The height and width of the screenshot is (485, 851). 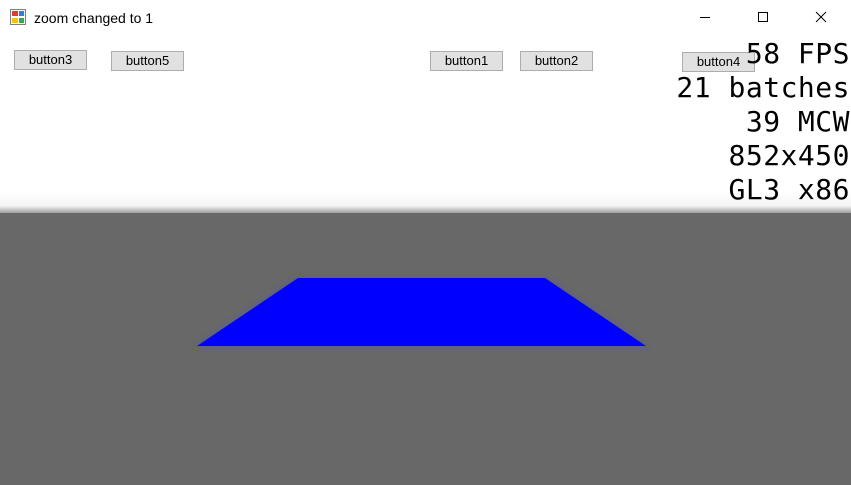 I want to click on maximize-button, so click(x=763, y=17).